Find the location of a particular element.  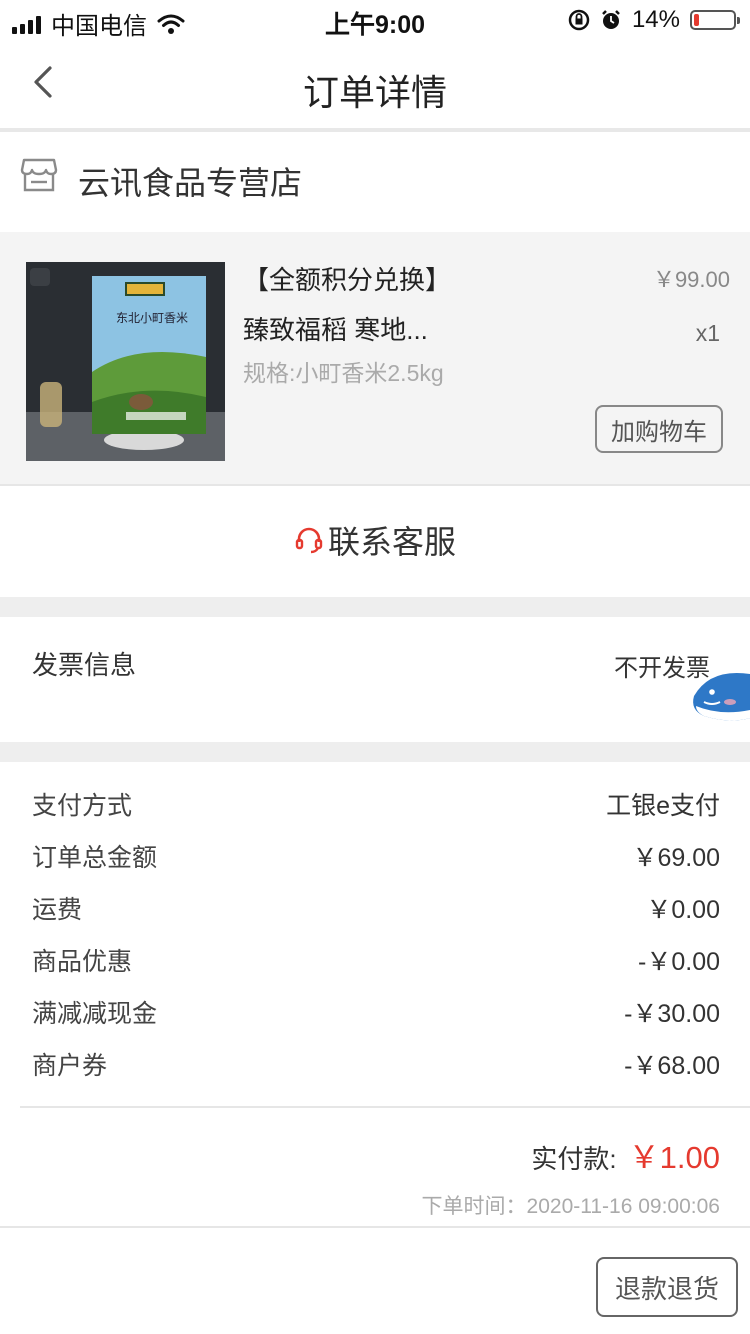

store-name: 云讯食品专营店 is located at coordinates (190, 181).